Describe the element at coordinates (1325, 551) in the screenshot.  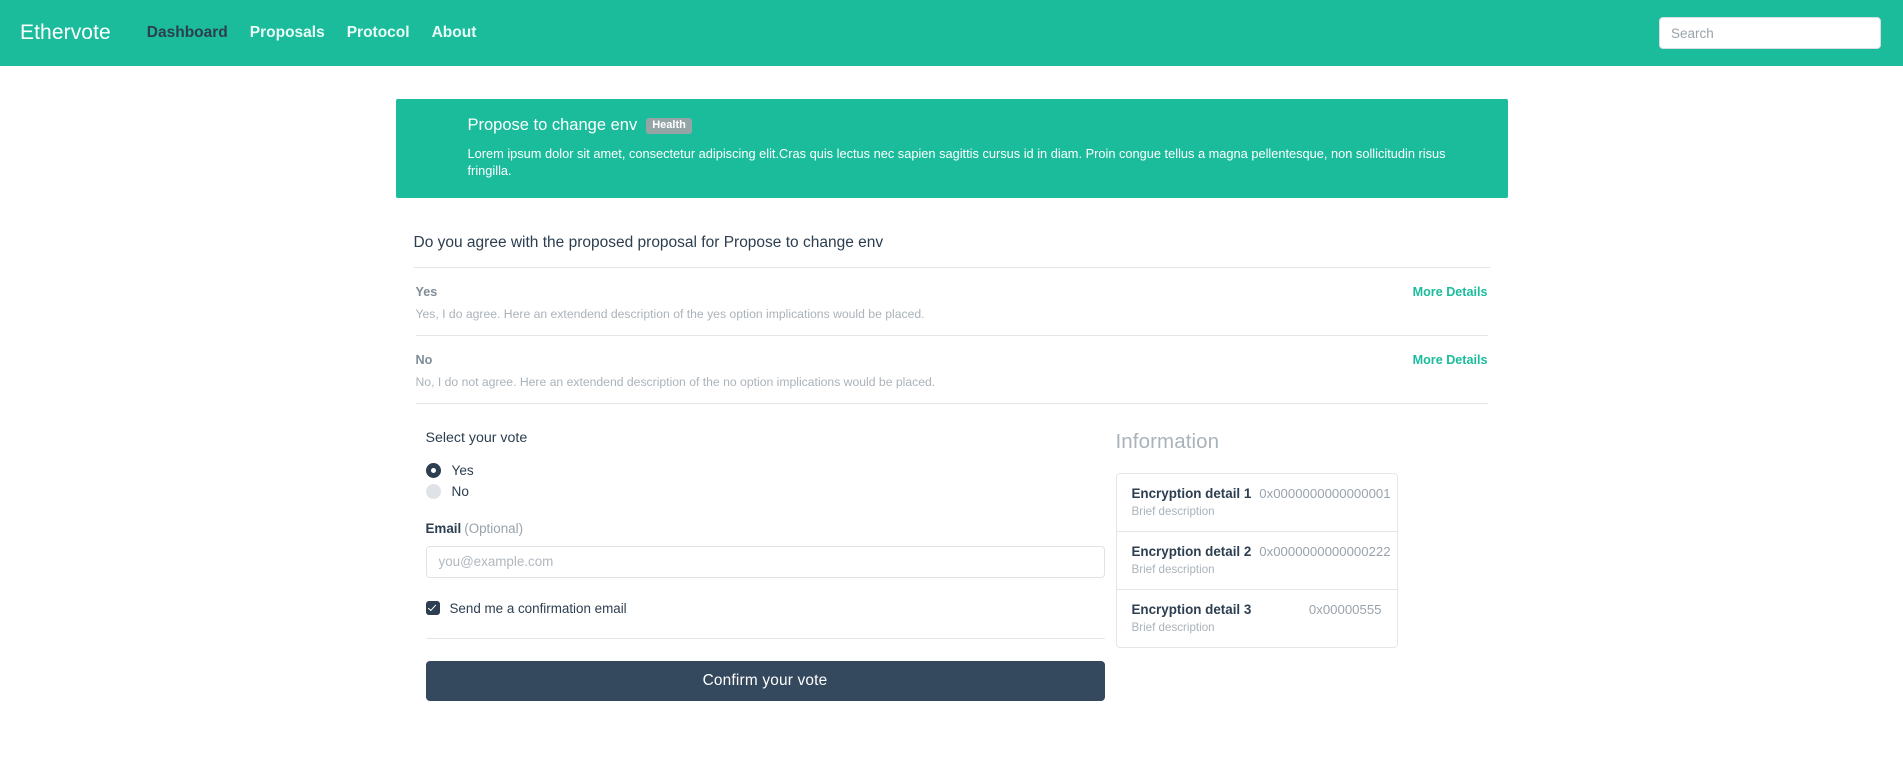
I see `information-item-2-value: 0x0000000000000222` at that location.